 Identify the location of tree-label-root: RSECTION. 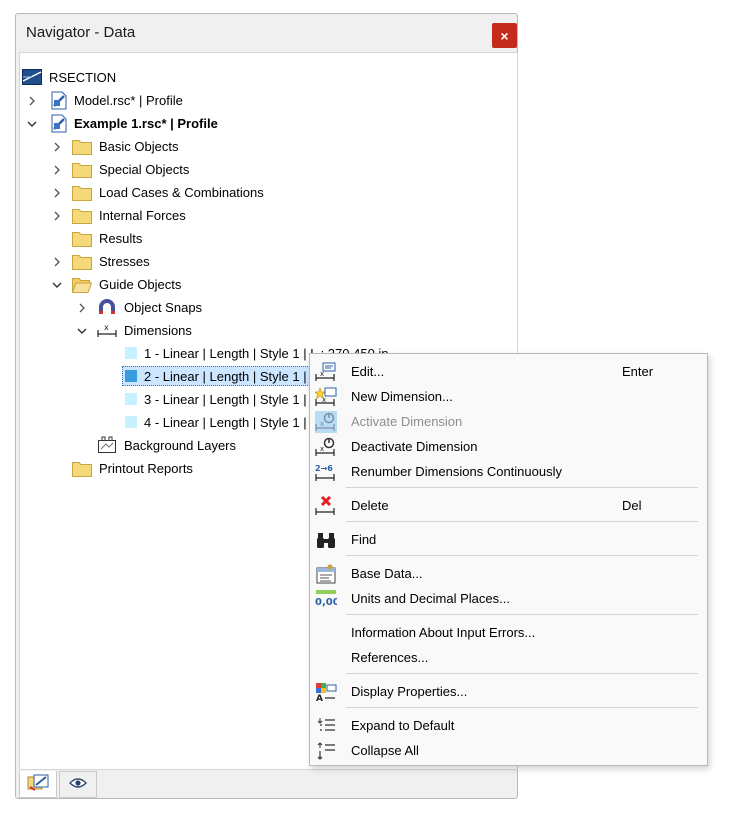
(83, 77).